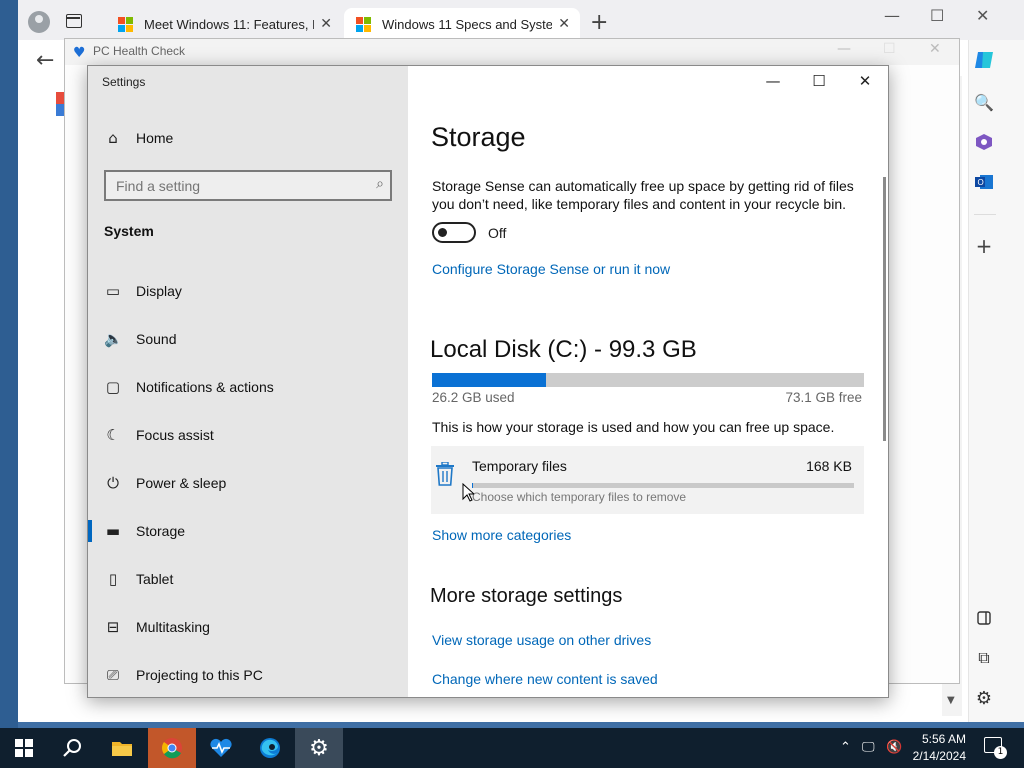 This screenshot has height=768, width=1024. I want to click on multitasking-icon: ⊟, so click(113, 627).